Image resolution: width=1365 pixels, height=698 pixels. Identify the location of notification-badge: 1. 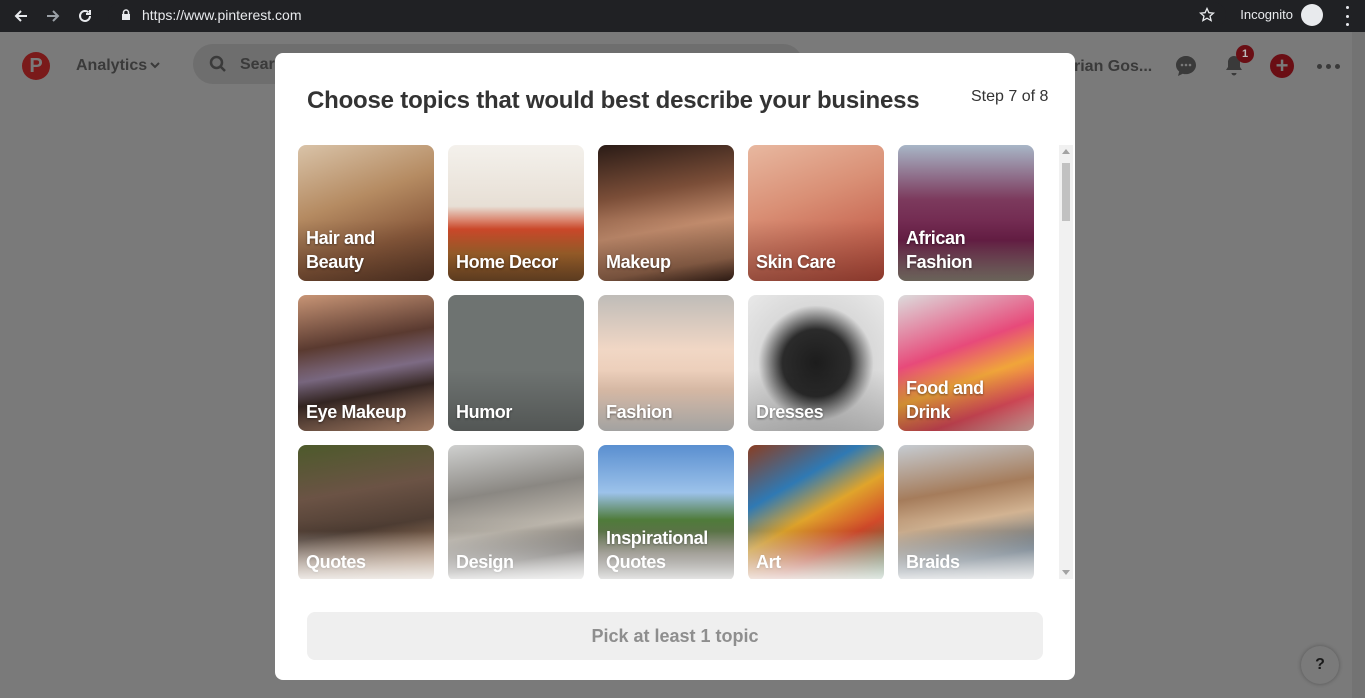
(1245, 54).